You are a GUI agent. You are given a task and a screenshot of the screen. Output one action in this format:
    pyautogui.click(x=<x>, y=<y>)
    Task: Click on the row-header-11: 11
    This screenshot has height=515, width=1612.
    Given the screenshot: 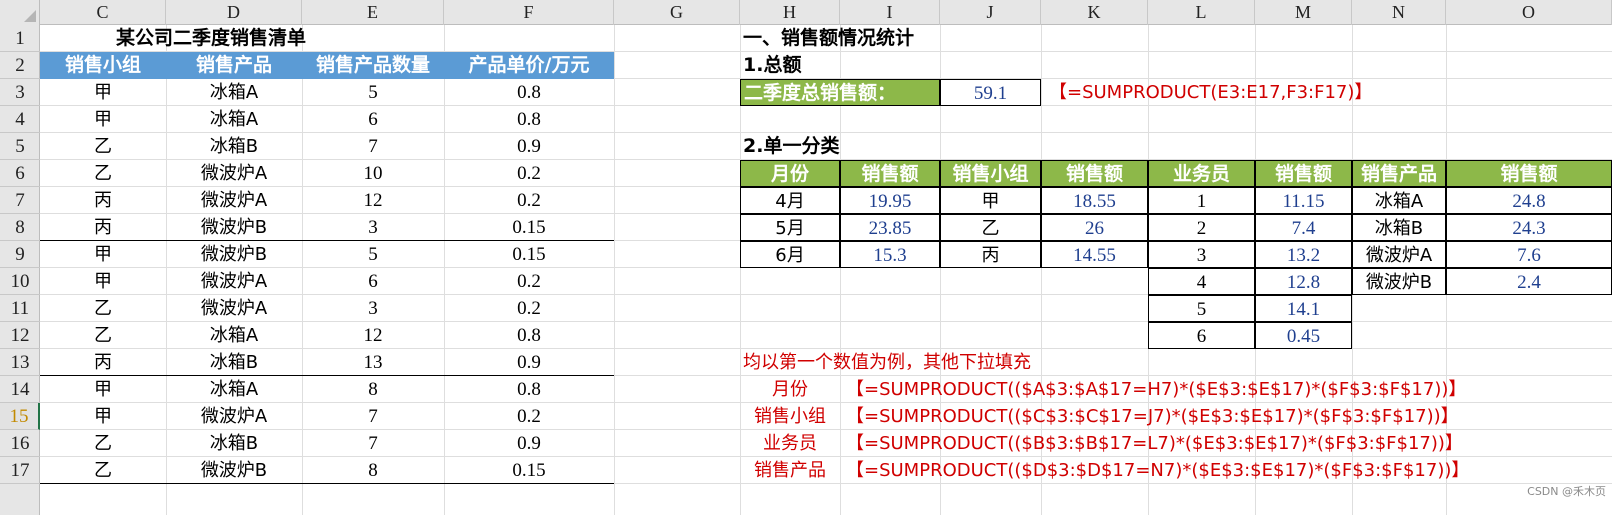 What is the action you would take?
    pyautogui.click(x=20, y=308)
    